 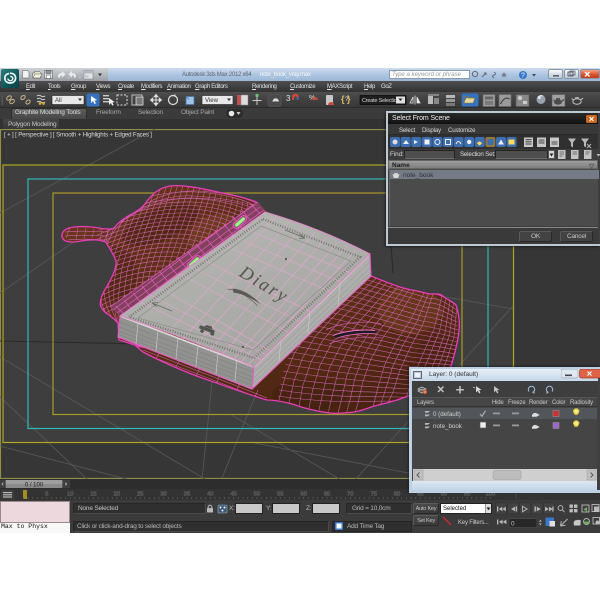 I want to click on svg-text: 65, so click(x=327, y=495).